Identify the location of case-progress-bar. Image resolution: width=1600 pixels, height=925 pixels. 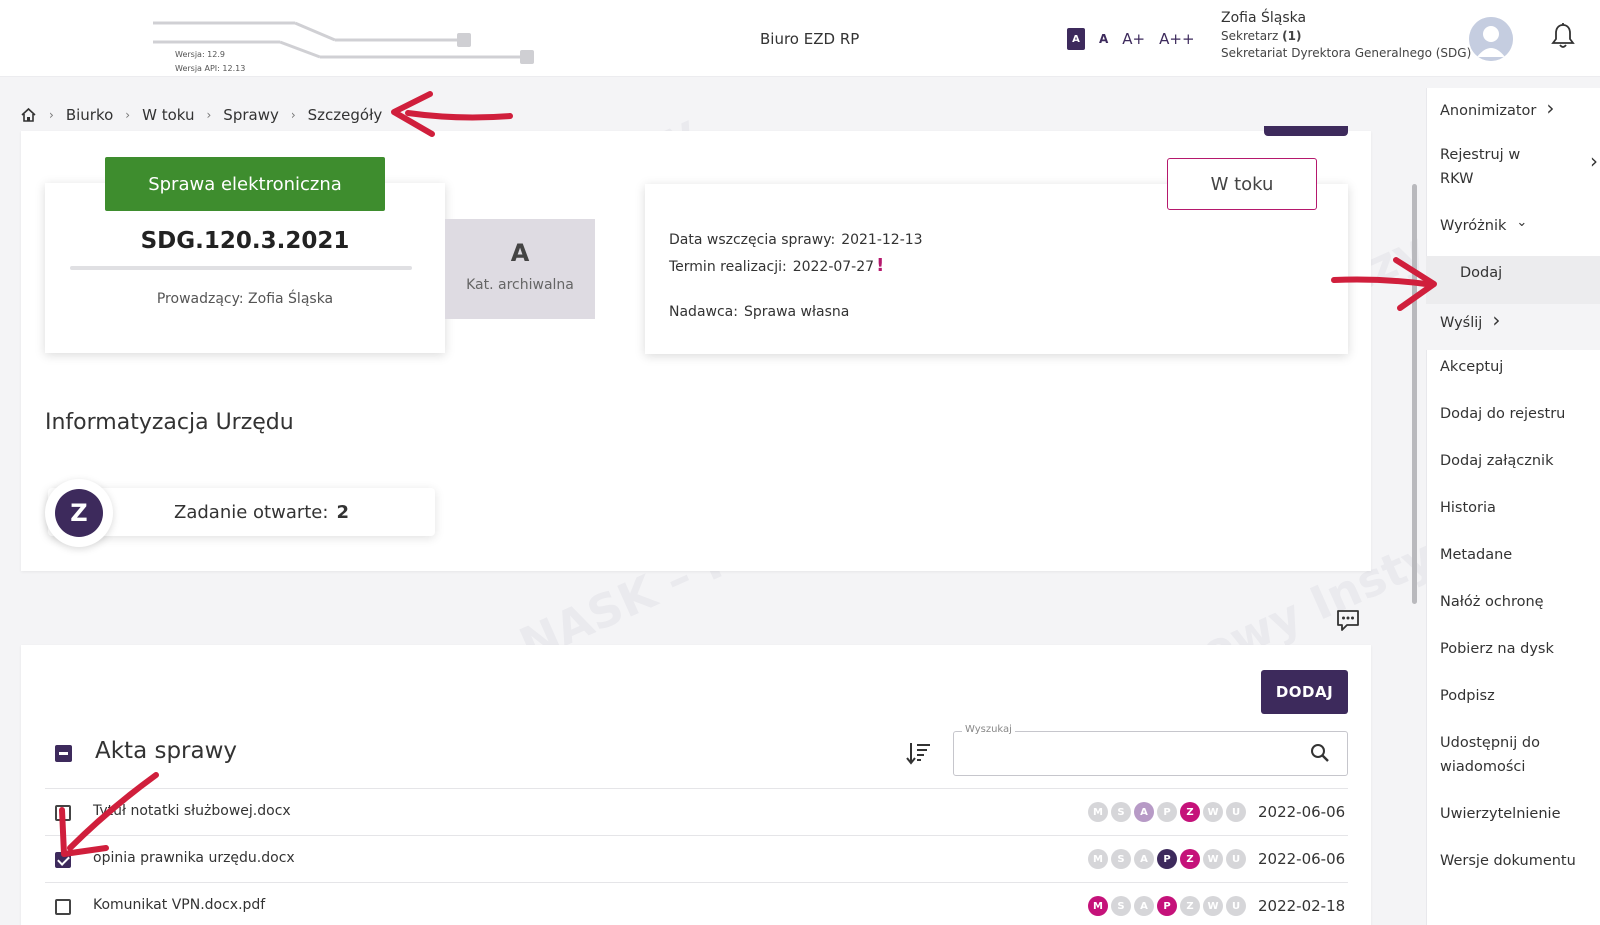
(241, 268).